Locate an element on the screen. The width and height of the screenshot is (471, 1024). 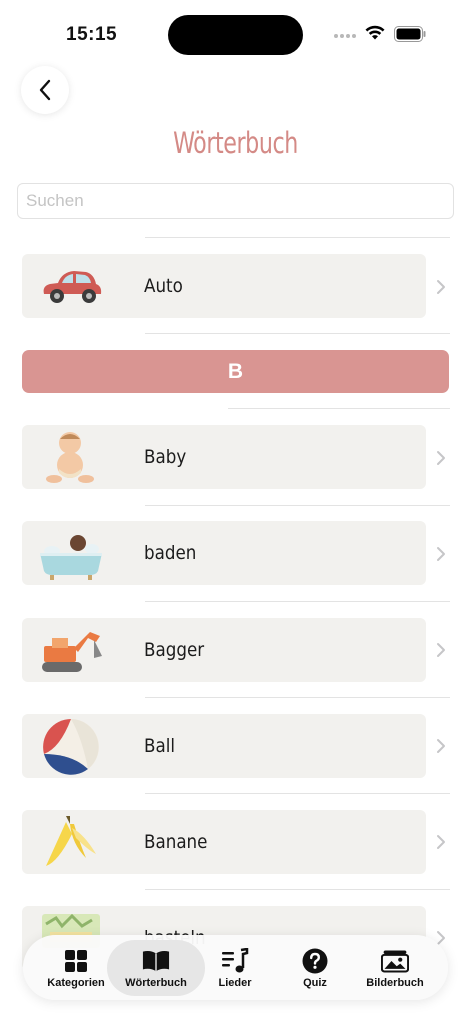
excavator-icon is located at coordinates (72, 652).